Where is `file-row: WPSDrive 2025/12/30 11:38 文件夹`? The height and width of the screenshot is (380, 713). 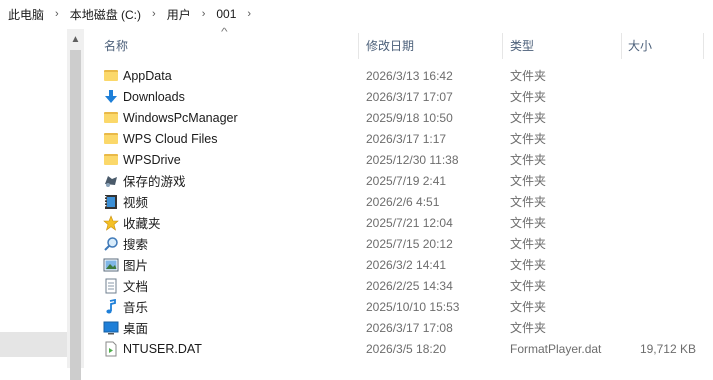 file-row: WPSDrive 2025/12/30 11:38 文件夹 is located at coordinates (398, 159).